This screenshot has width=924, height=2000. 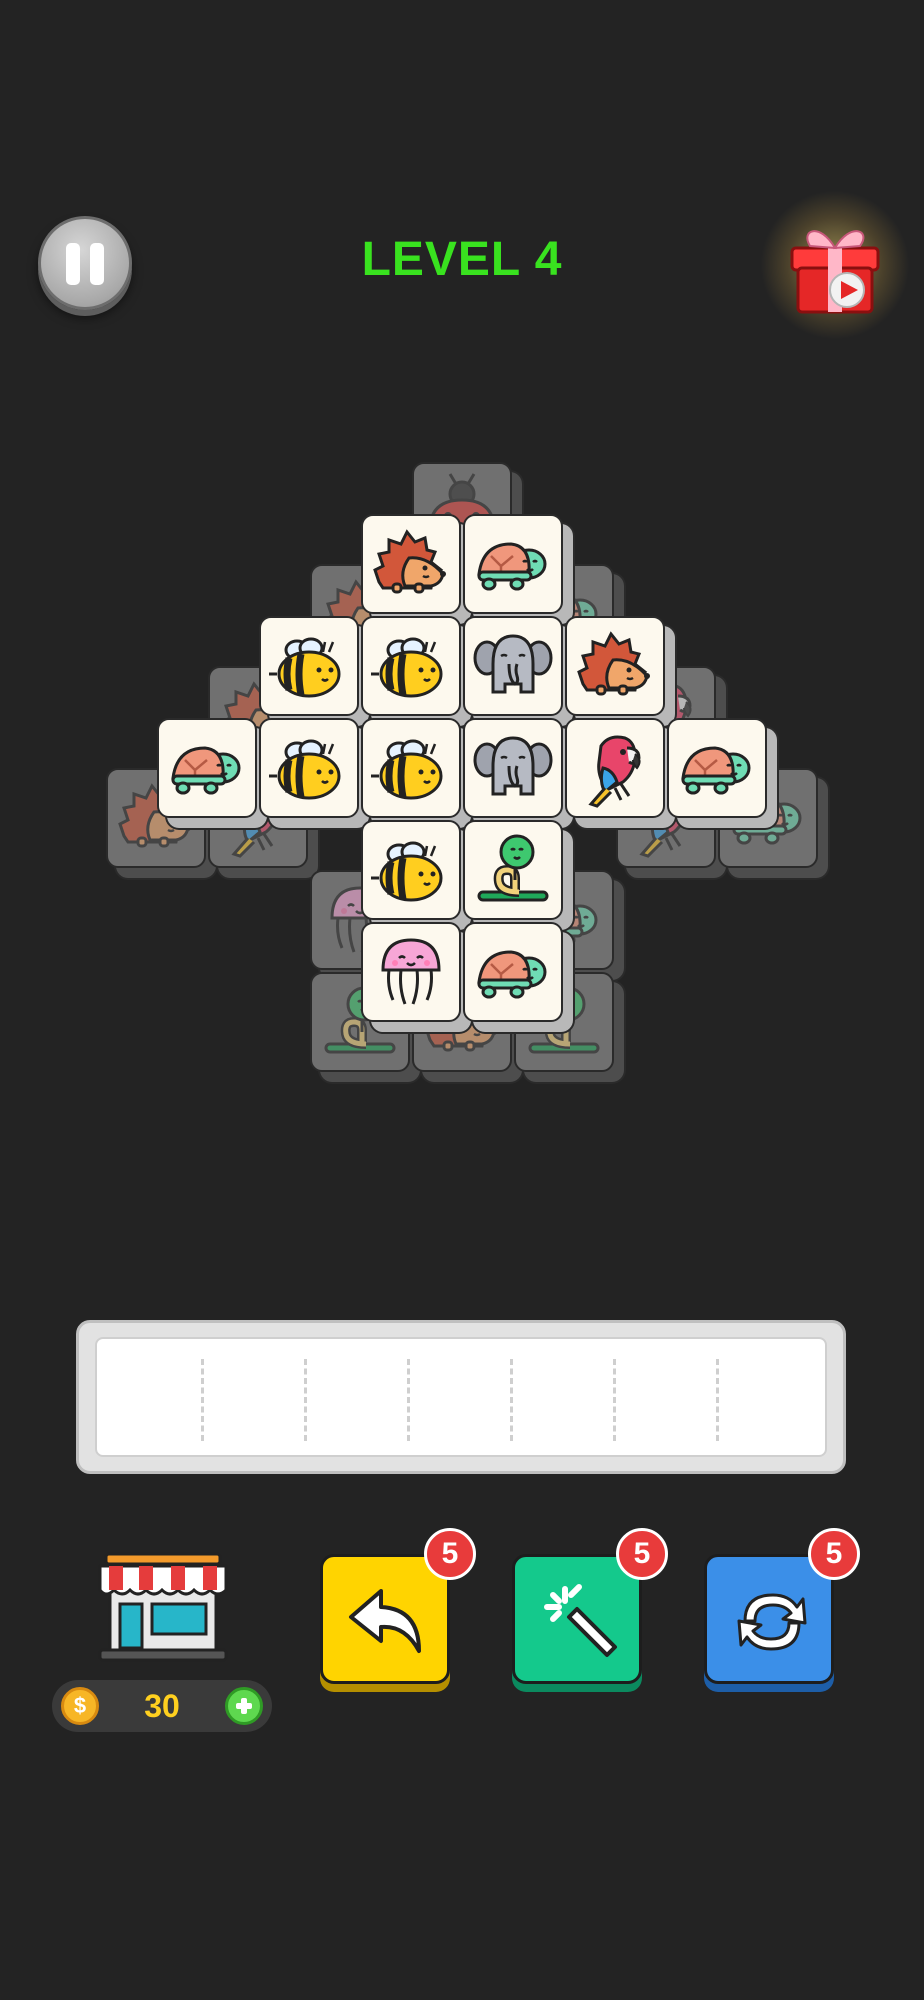 What do you see at coordinates (835, 263) in the screenshot?
I see `gift-video-reward-icon` at bounding box center [835, 263].